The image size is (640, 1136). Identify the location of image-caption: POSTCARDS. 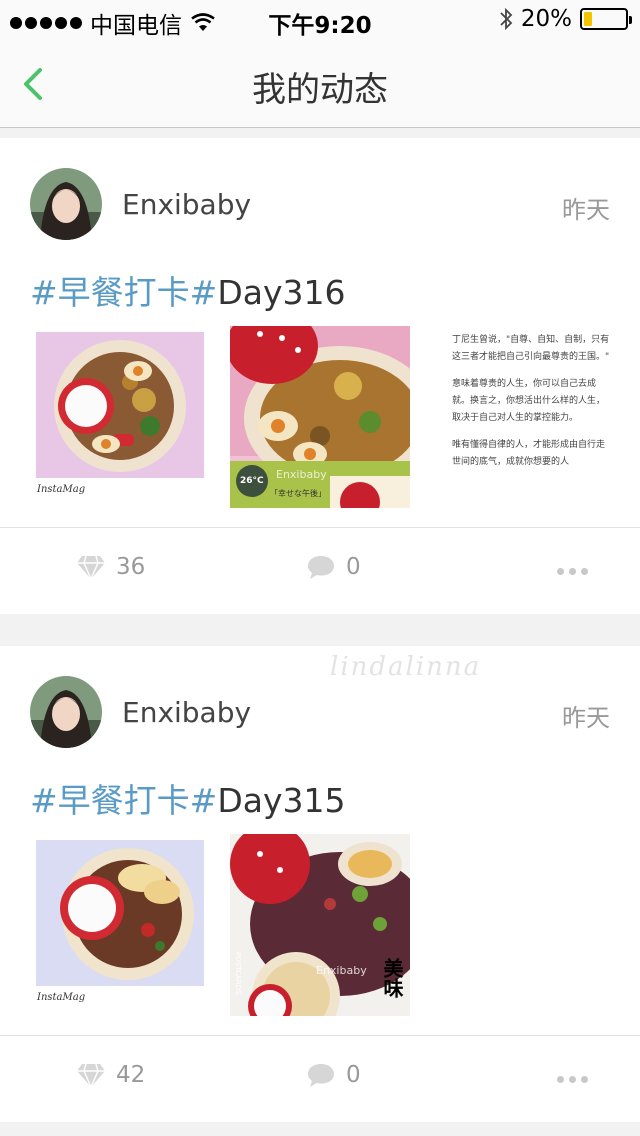
(238, 973).